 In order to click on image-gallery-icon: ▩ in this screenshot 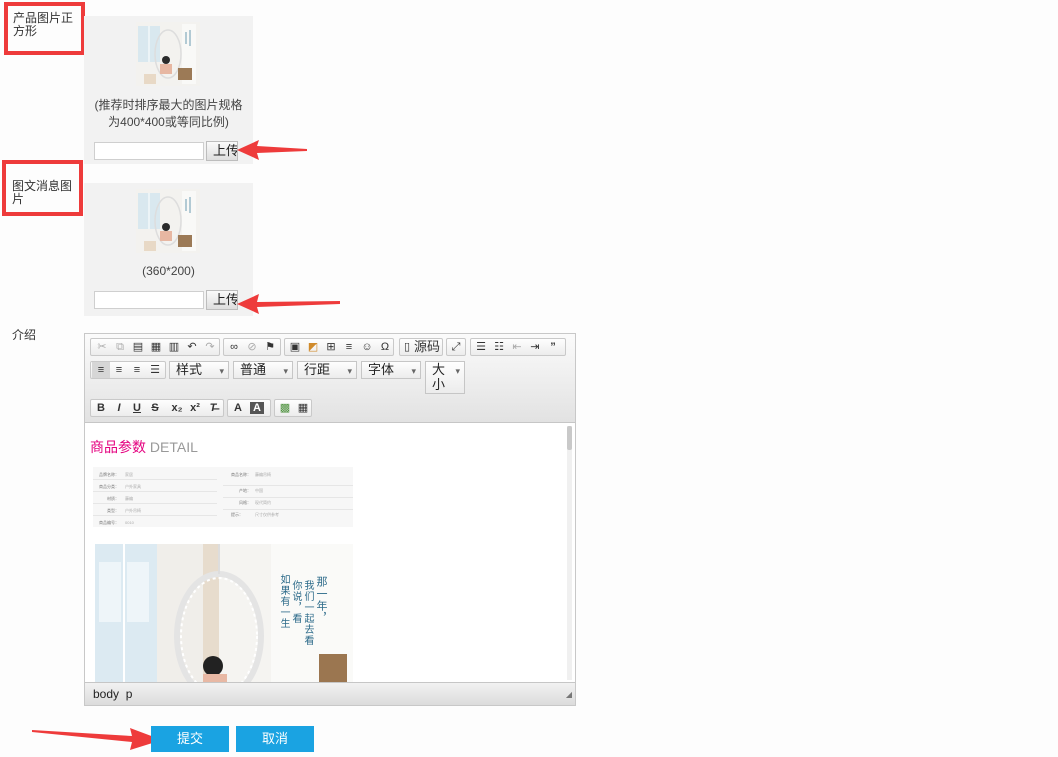, I will do `click(285, 408)`.